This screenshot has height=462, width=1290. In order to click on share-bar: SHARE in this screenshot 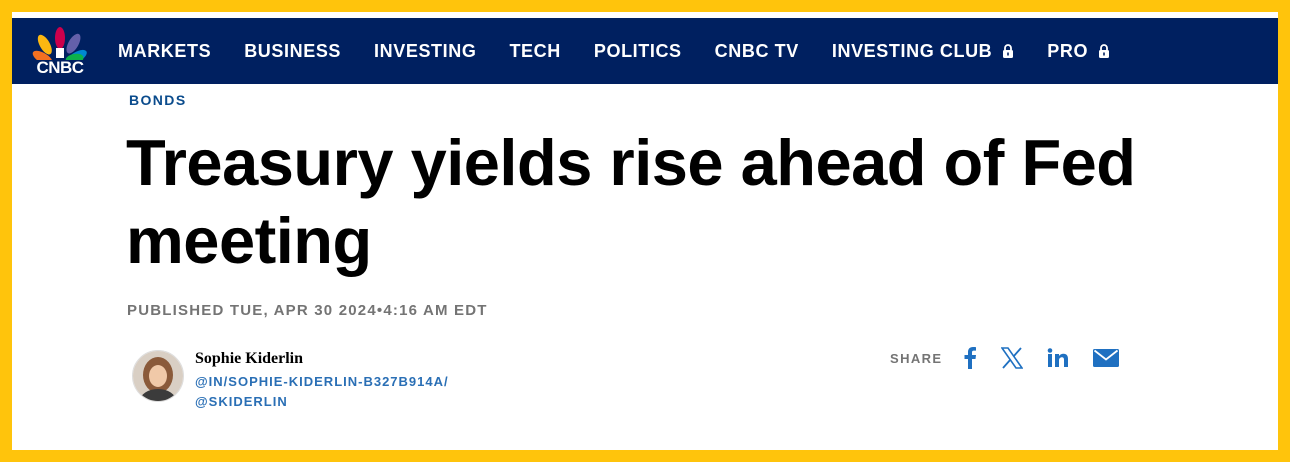, I will do `click(1016, 358)`.